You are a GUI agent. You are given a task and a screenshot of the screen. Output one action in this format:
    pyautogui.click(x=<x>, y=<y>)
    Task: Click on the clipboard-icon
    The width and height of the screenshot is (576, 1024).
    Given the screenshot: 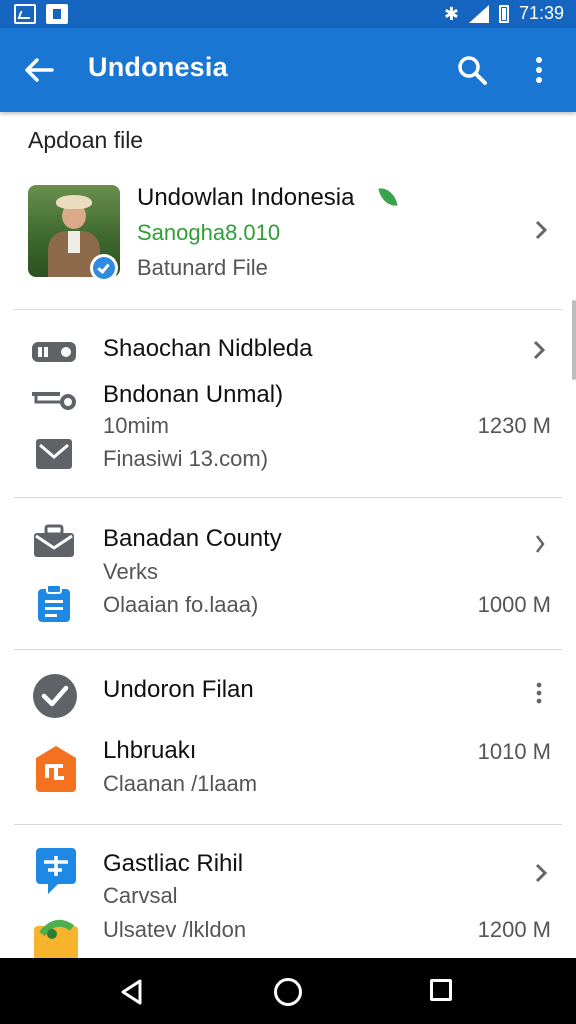 What is the action you would take?
    pyautogui.click(x=54, y=603)
    